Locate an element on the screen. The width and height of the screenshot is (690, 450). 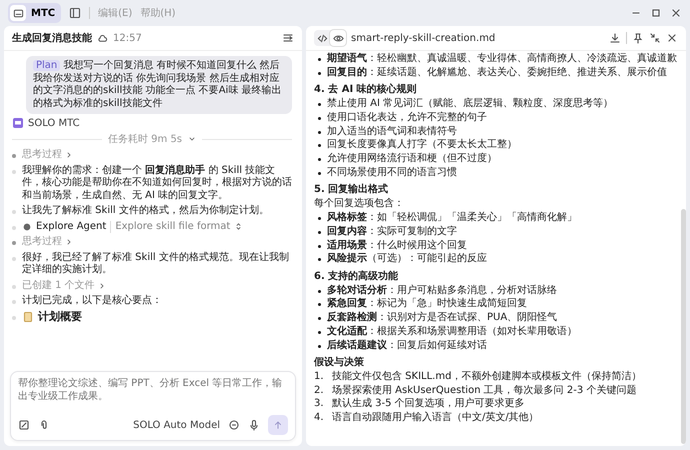
clipboard-icon is located at coordinates (28, 316).